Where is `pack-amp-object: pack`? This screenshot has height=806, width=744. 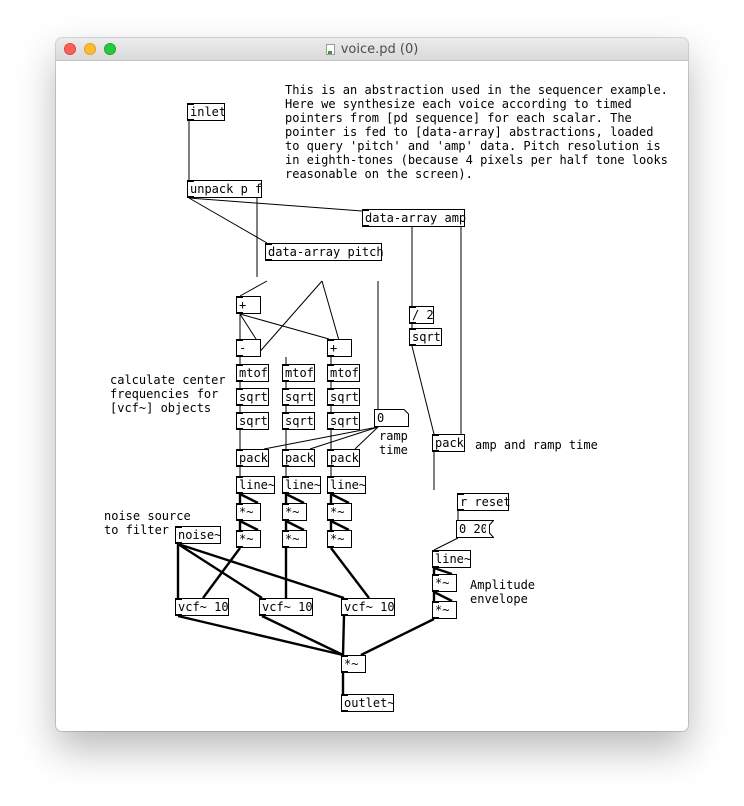
pack-amp-object: pack is located at coordinates (448, 443).